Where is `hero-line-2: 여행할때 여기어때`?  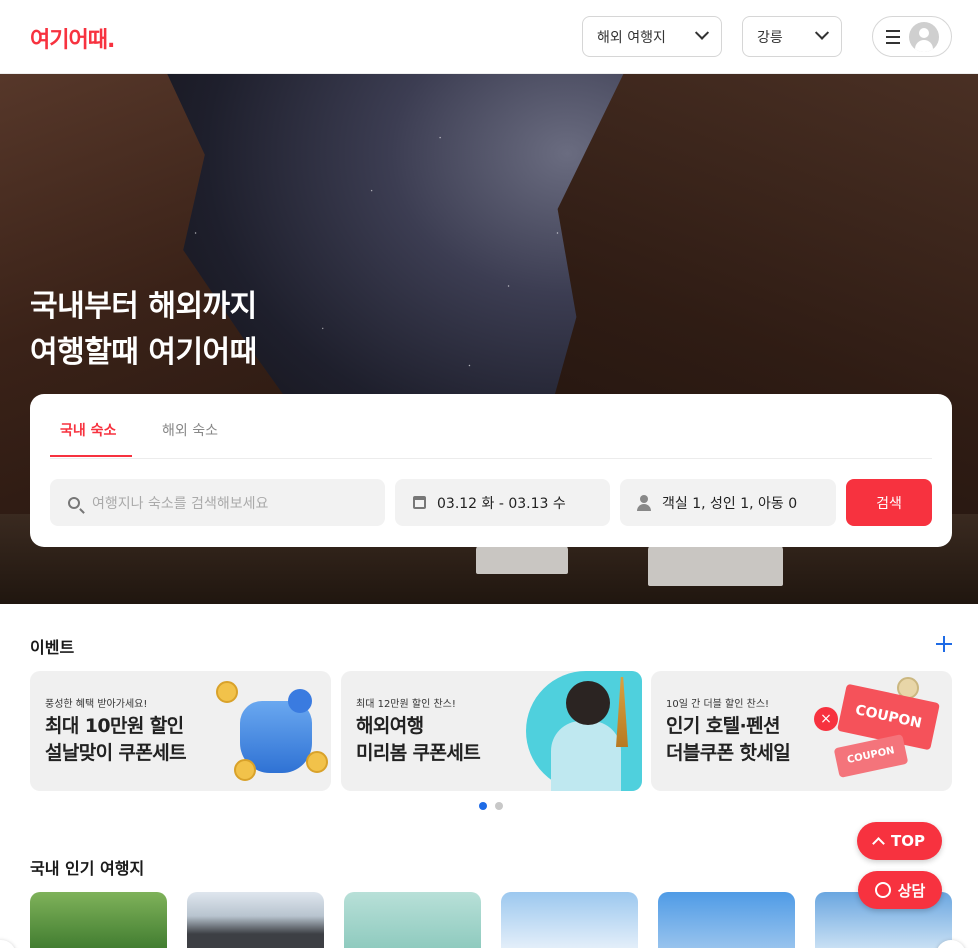
hero-line-2: 여행할때 여기어때 is located at coordinates (143, 352).